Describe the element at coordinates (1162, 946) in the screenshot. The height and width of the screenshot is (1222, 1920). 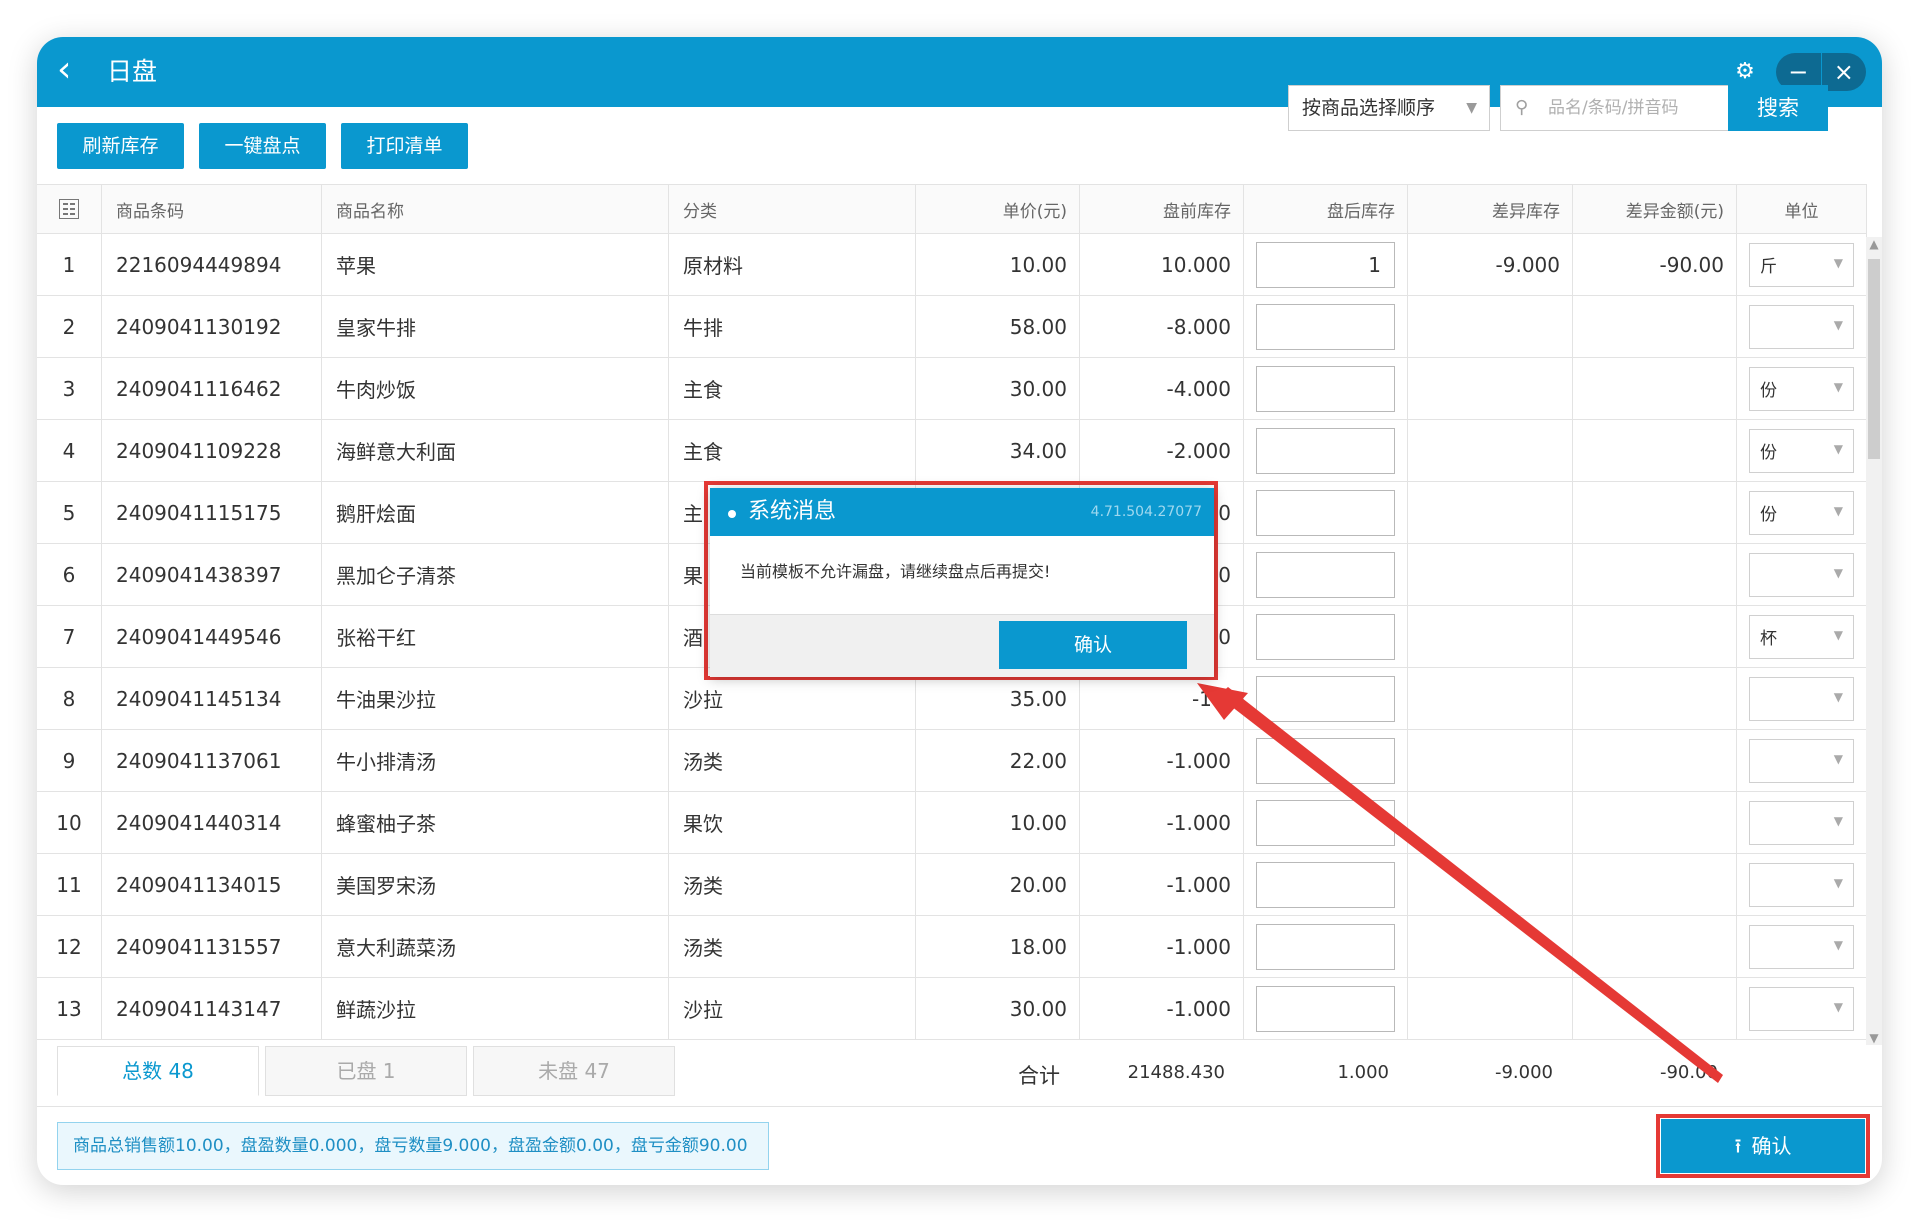
I see `cell-before: -1.000` at that location.